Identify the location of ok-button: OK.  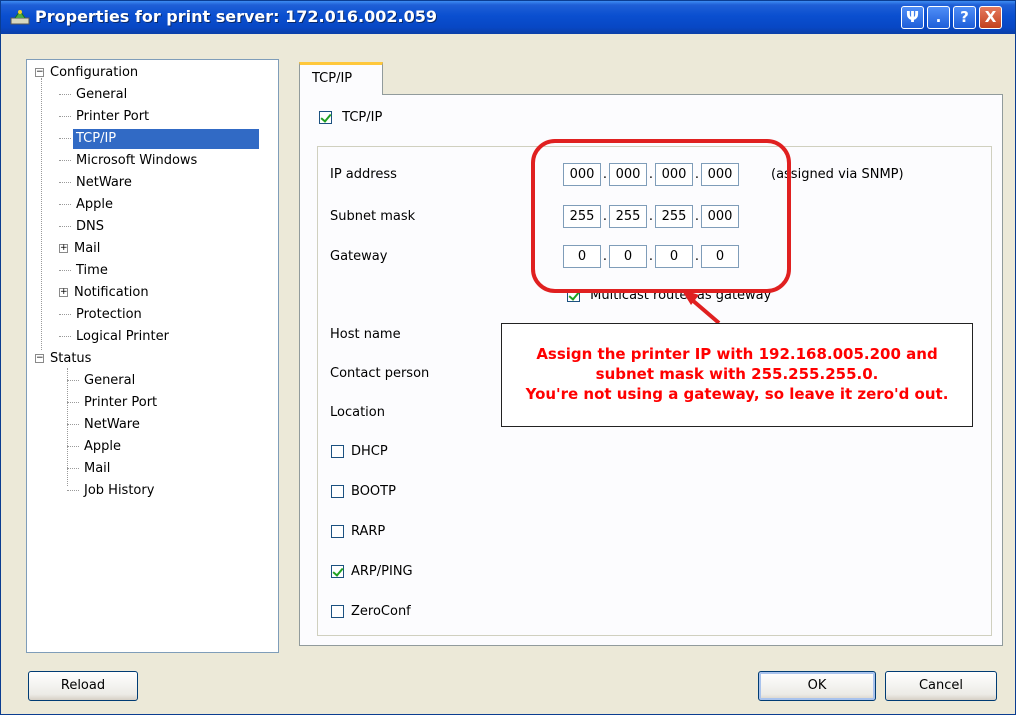
(817, 686).